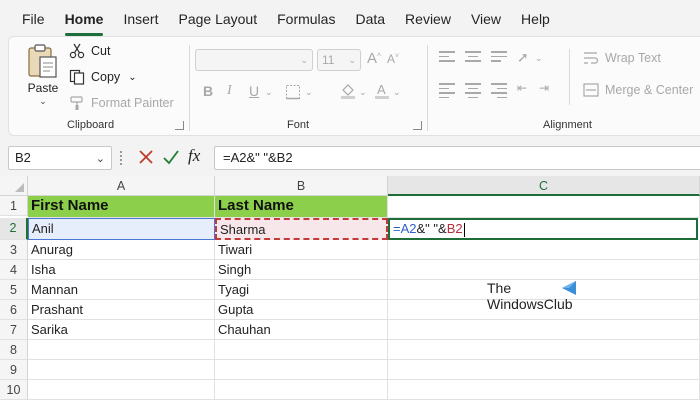  What do you see at coordinates (535, 18) in the screenshot?
I see `tab-help: Help` at bounding box center [535, 18].